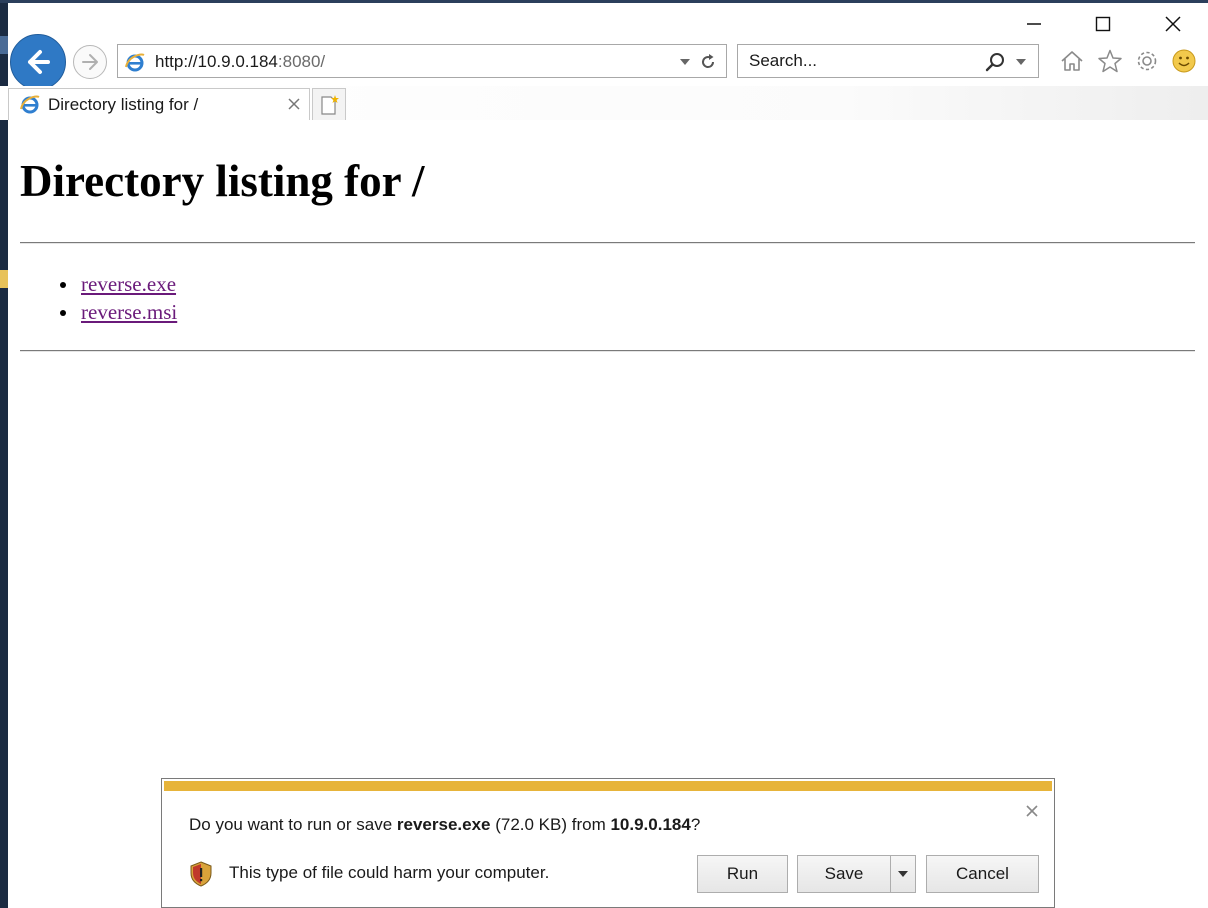 The height and width of the screenshot is (908, 1208). I want to click on forward-button, so click(90, 62).